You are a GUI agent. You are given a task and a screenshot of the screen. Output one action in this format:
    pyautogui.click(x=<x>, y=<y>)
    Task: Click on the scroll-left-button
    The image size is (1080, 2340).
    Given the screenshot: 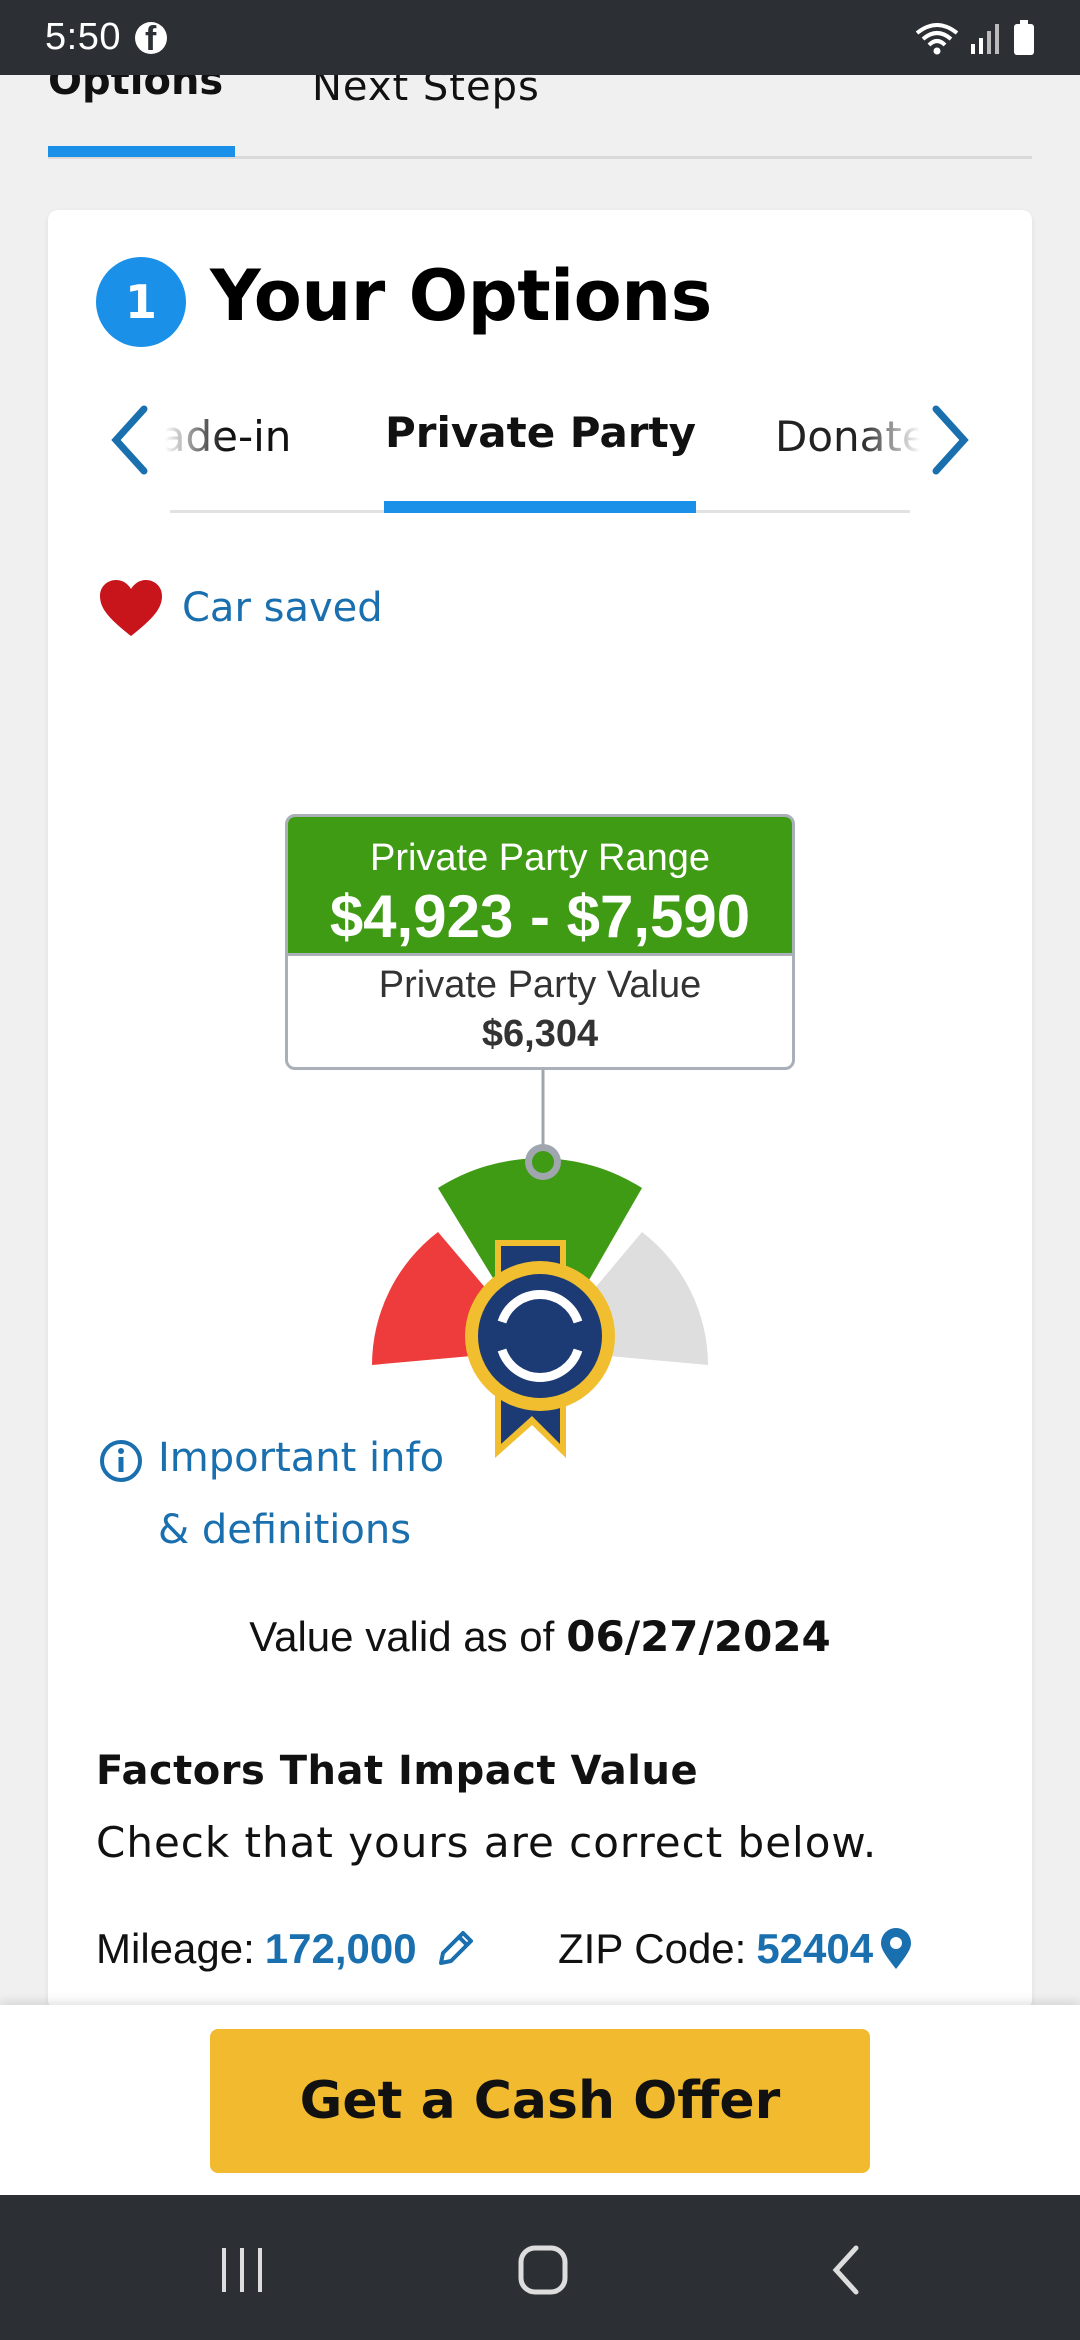 What is the action you would take?
    pyautogui.click(x=130, y=440)
    